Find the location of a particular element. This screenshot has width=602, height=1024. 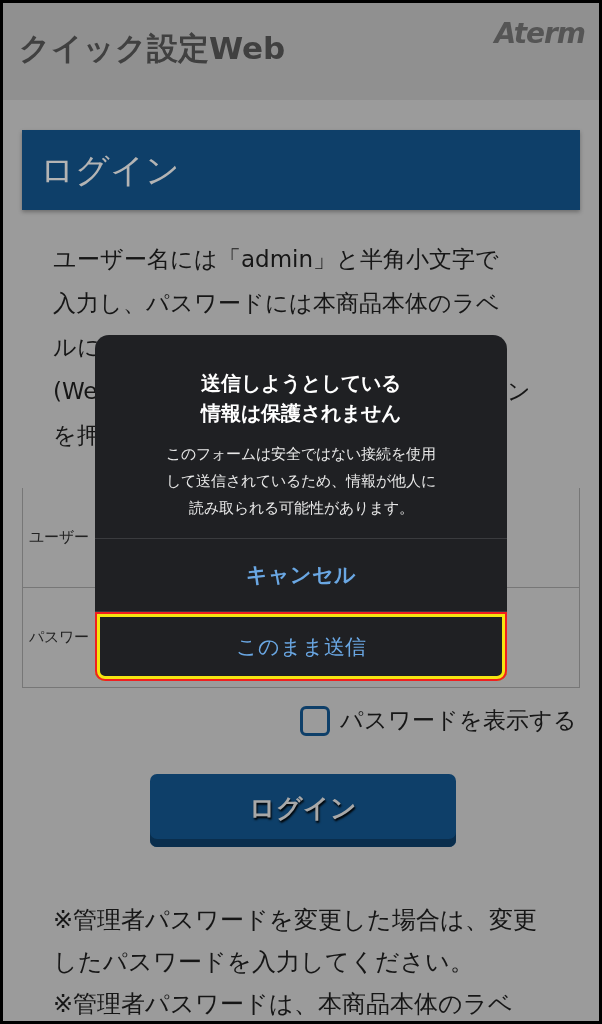

dialog-title: 送信しようとしている情報は保護されません is located at coordinates (300, 398).